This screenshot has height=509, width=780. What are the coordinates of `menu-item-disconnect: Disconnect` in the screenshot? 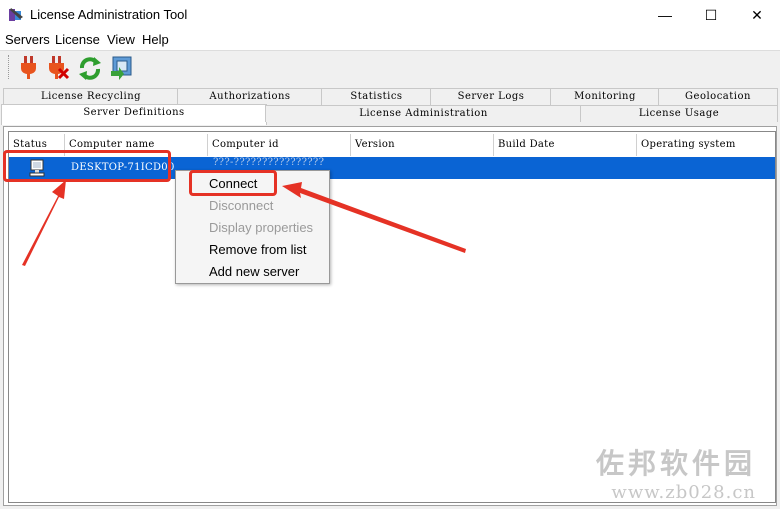 It's located at (241, 205).